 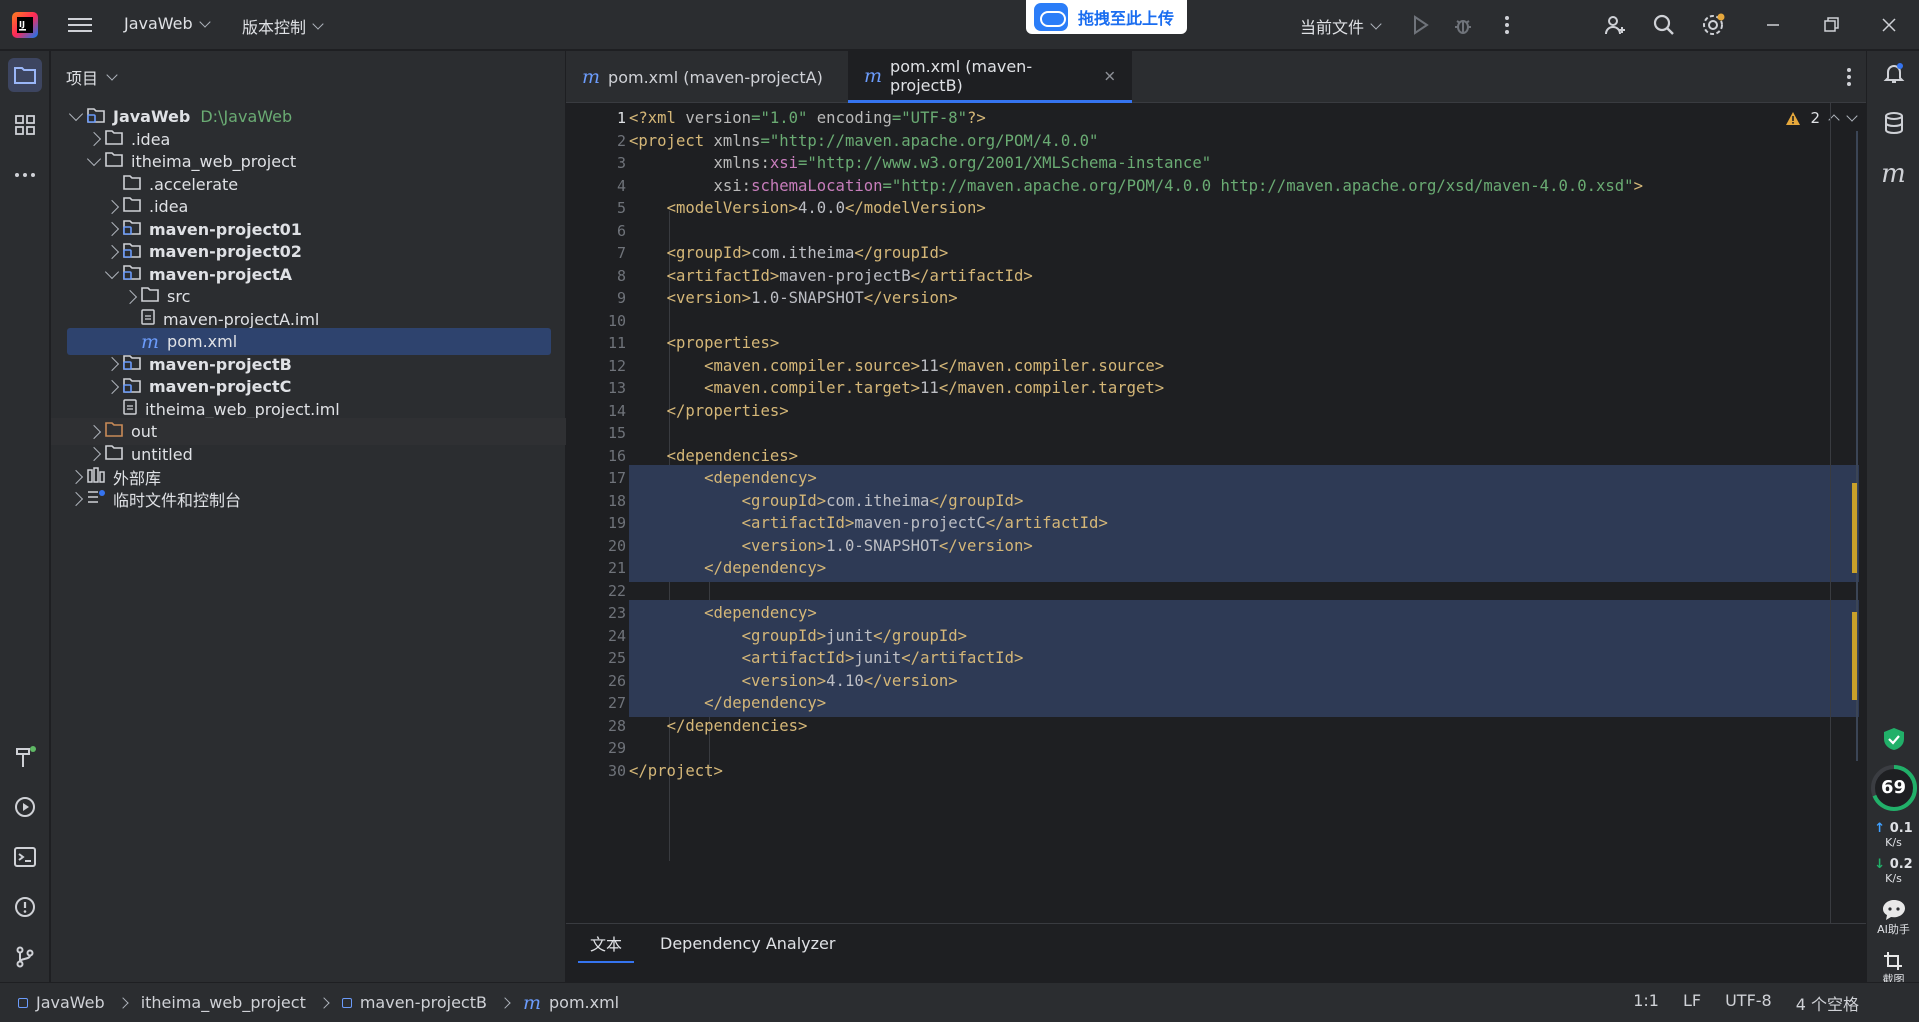 I want to click on build-tool-button, so click(x=25, y=757).